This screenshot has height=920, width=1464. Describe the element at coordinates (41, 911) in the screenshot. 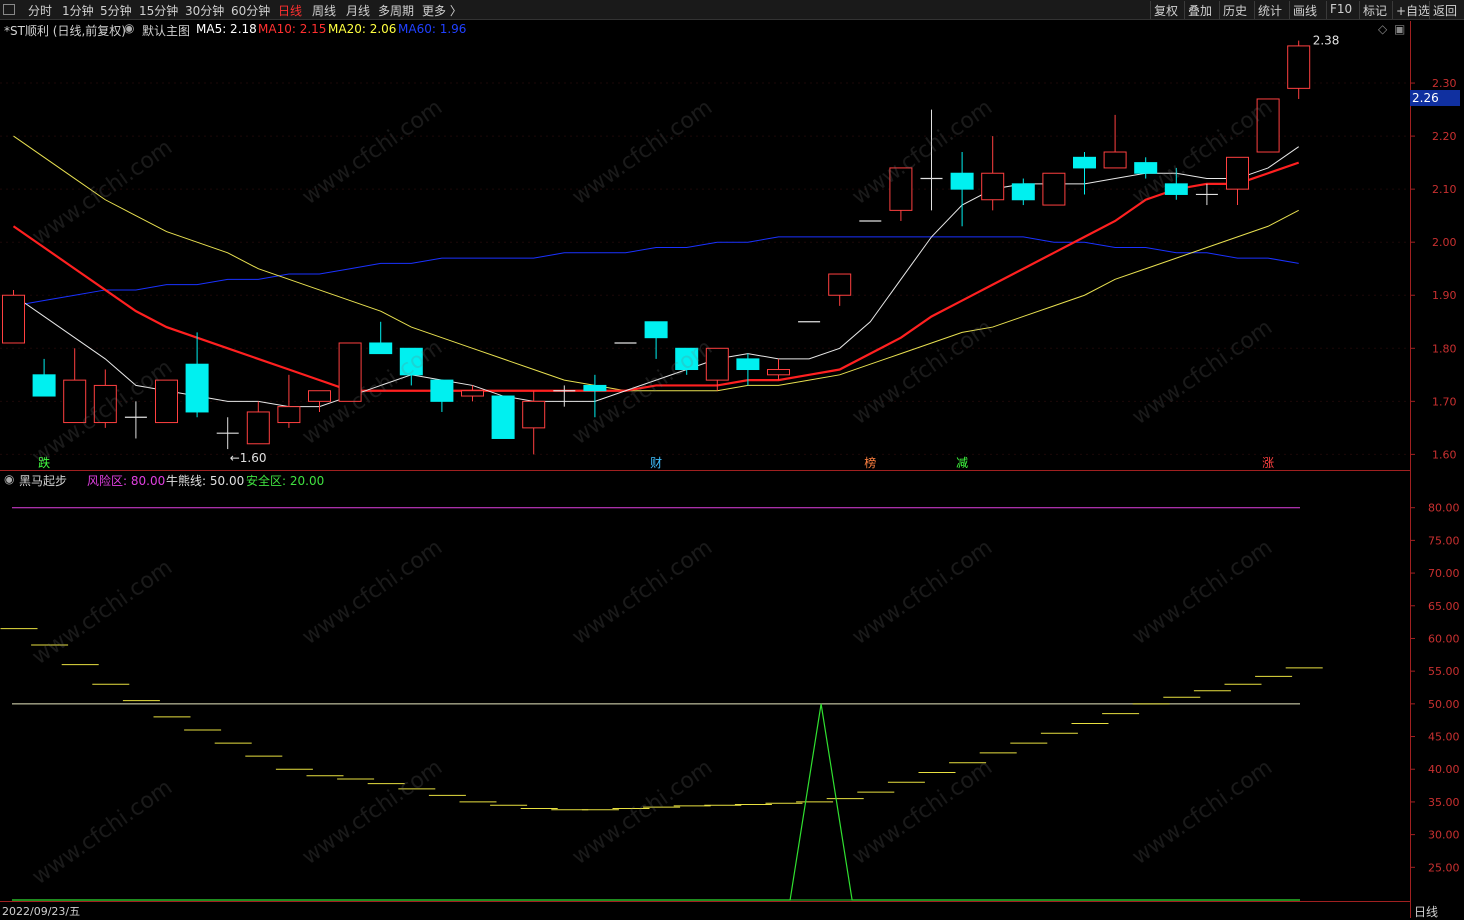

I see `cursor-date-label: 2022/09/23/五` at that location.